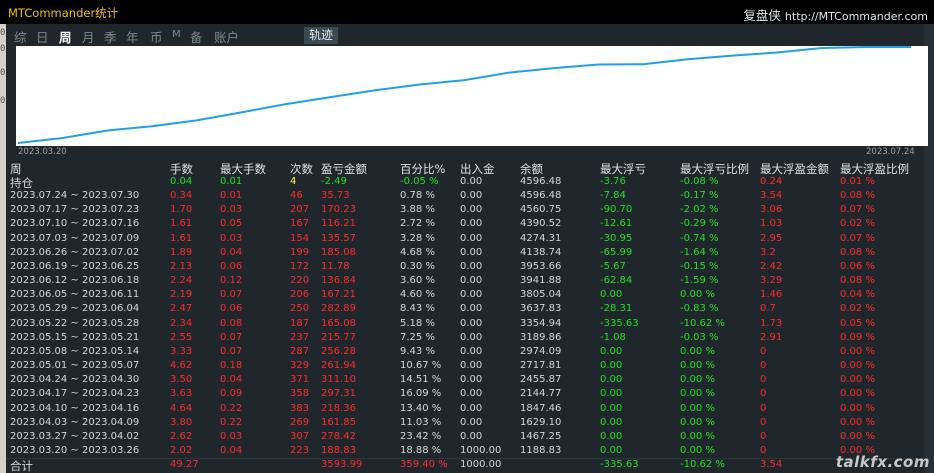 The image size is (934, 473). I want to click on brand-name: 复盘侠, so click(762, 15).